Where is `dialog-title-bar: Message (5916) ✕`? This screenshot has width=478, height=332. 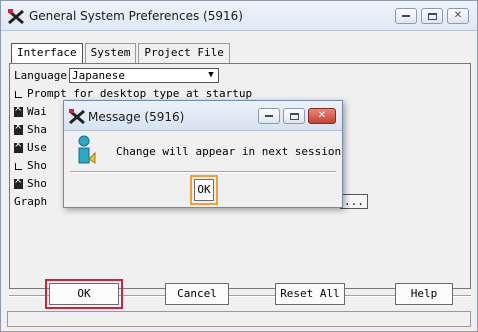
dialog-title-bar: Message (5916) ✕ is located at coordinates (203, 116).